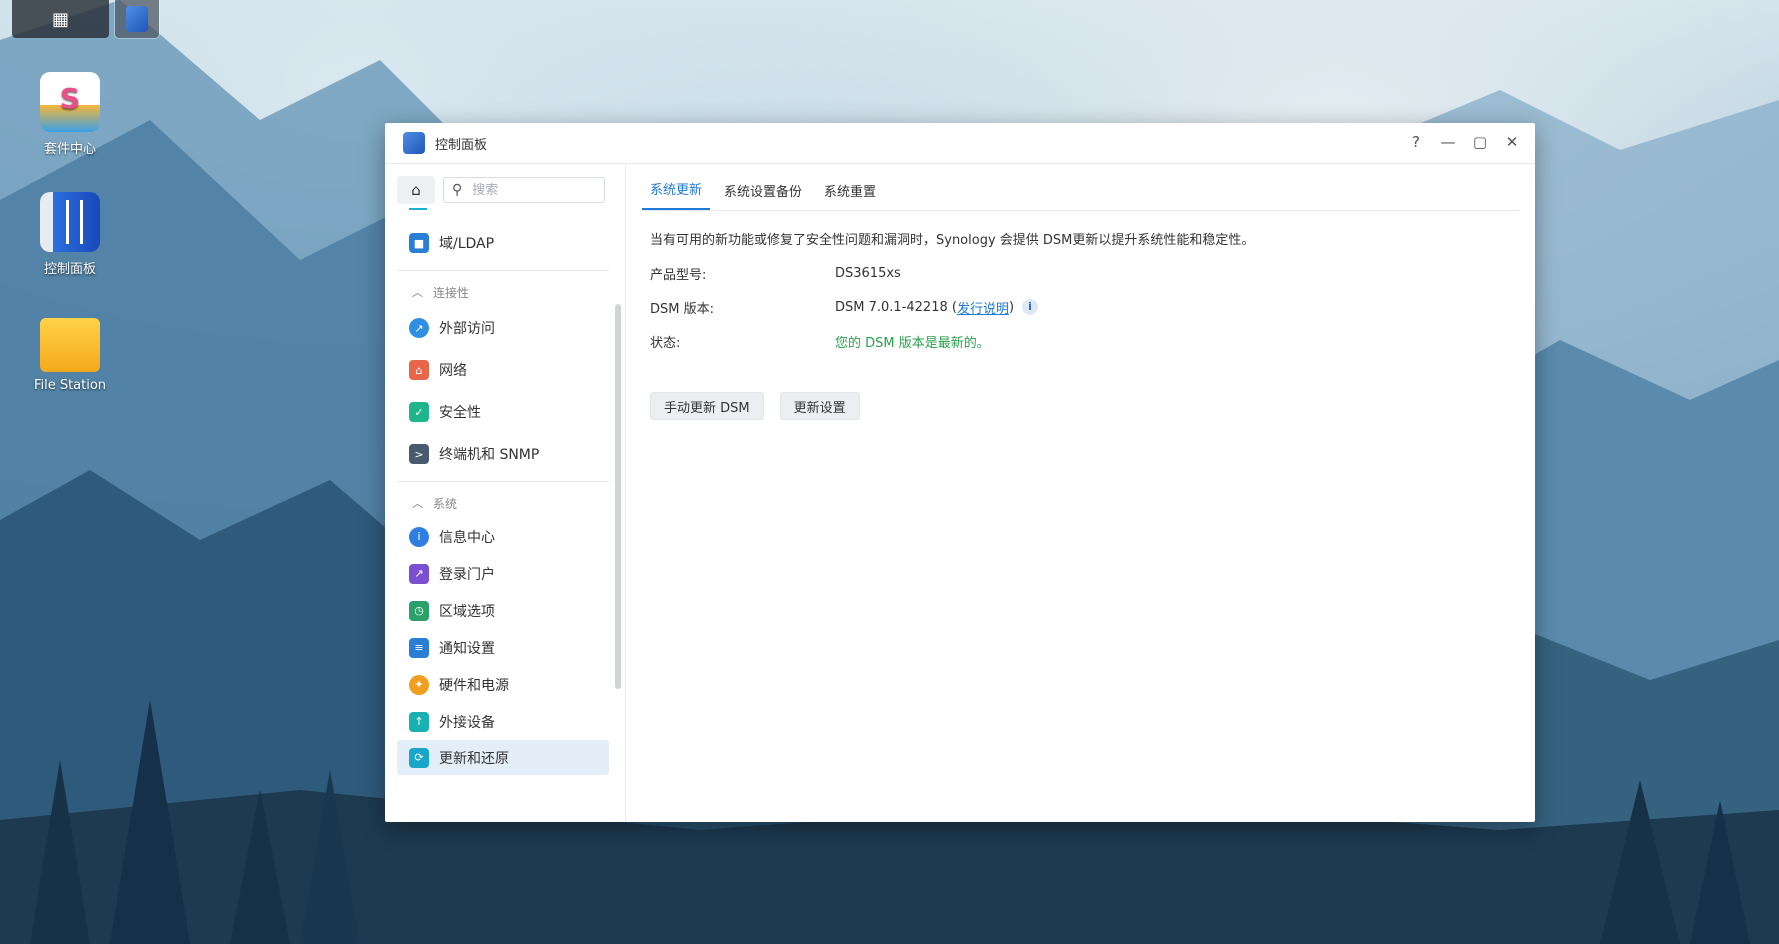 Image resolution: width=1779 pixels, height=944 pixels. I want to click on tab-config-backup: 系统设置备份, so click(763, 195).